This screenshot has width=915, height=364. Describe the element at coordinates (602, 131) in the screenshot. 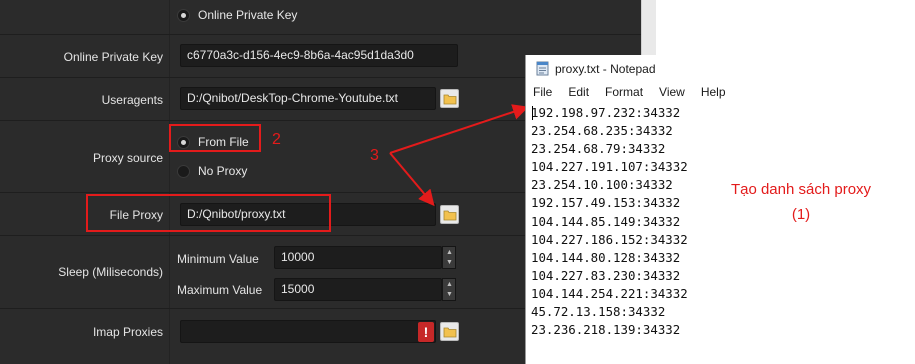

I see `proxy-line: 23.254.68.235:34332` at that location.